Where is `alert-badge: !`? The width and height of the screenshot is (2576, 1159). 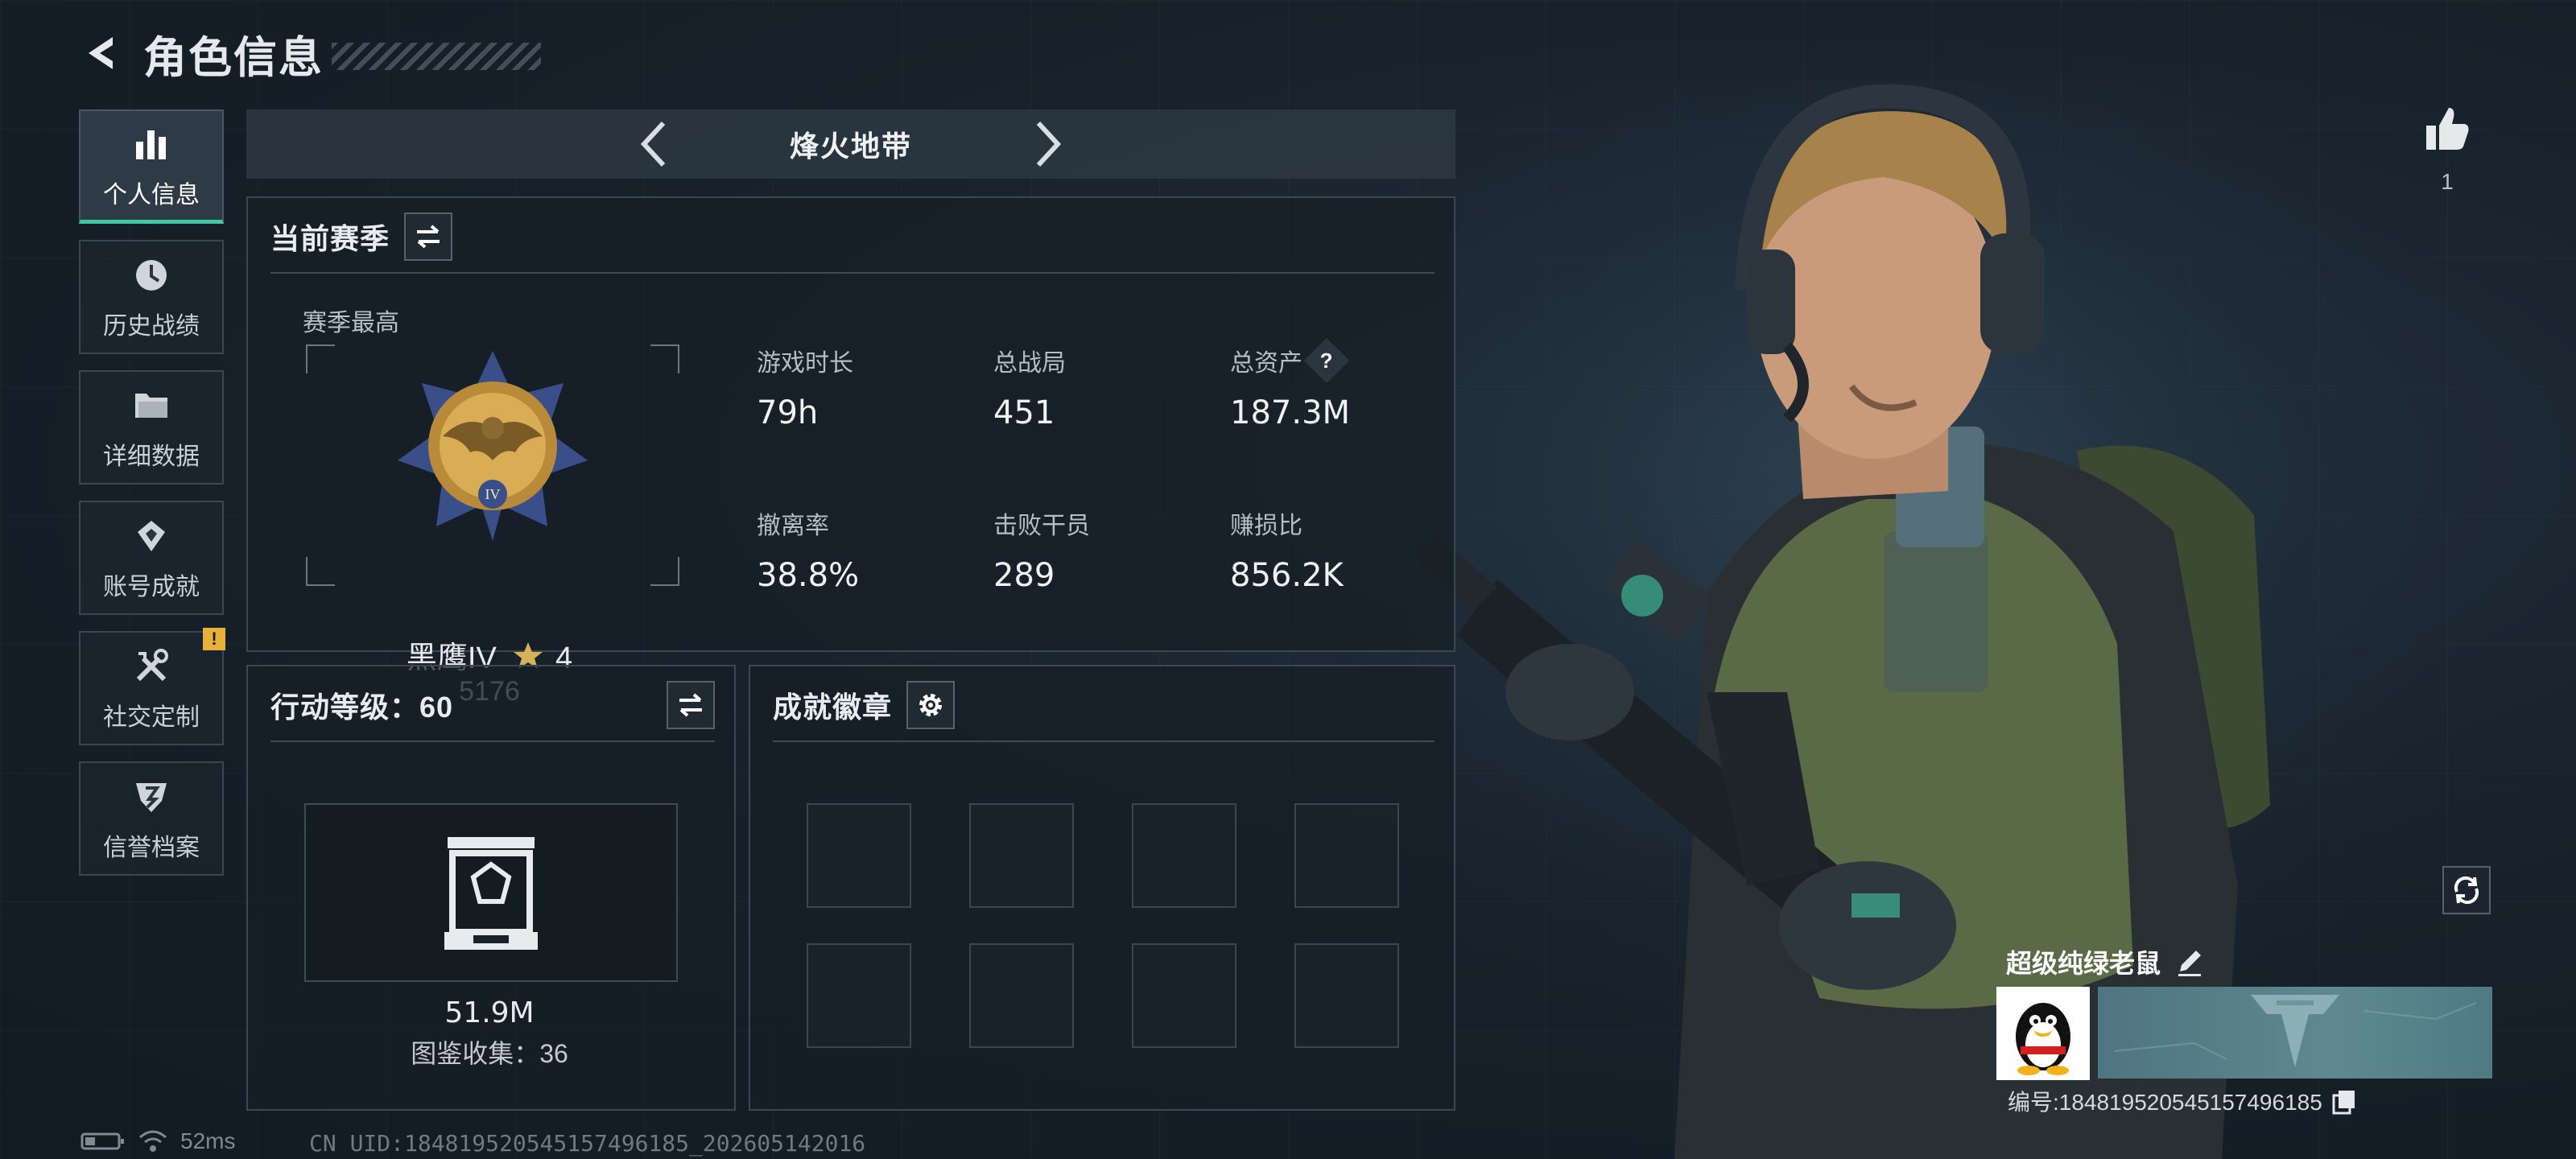
alert-badge: ! is located at coordinates (214, 639).